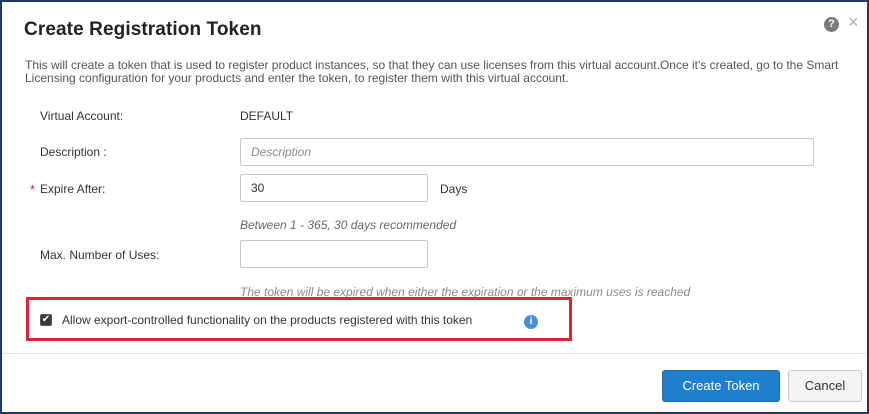 The width and height of the screenshot is (869, 414). Describe the element at coordinates (527, 152) in the screenshot. I see `description-input` at that location.